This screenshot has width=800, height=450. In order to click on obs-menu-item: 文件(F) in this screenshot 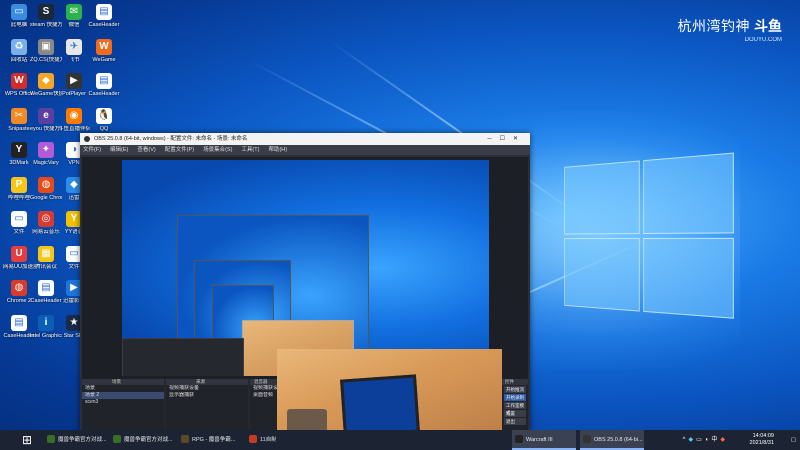, I will do `click(92, 150)`.